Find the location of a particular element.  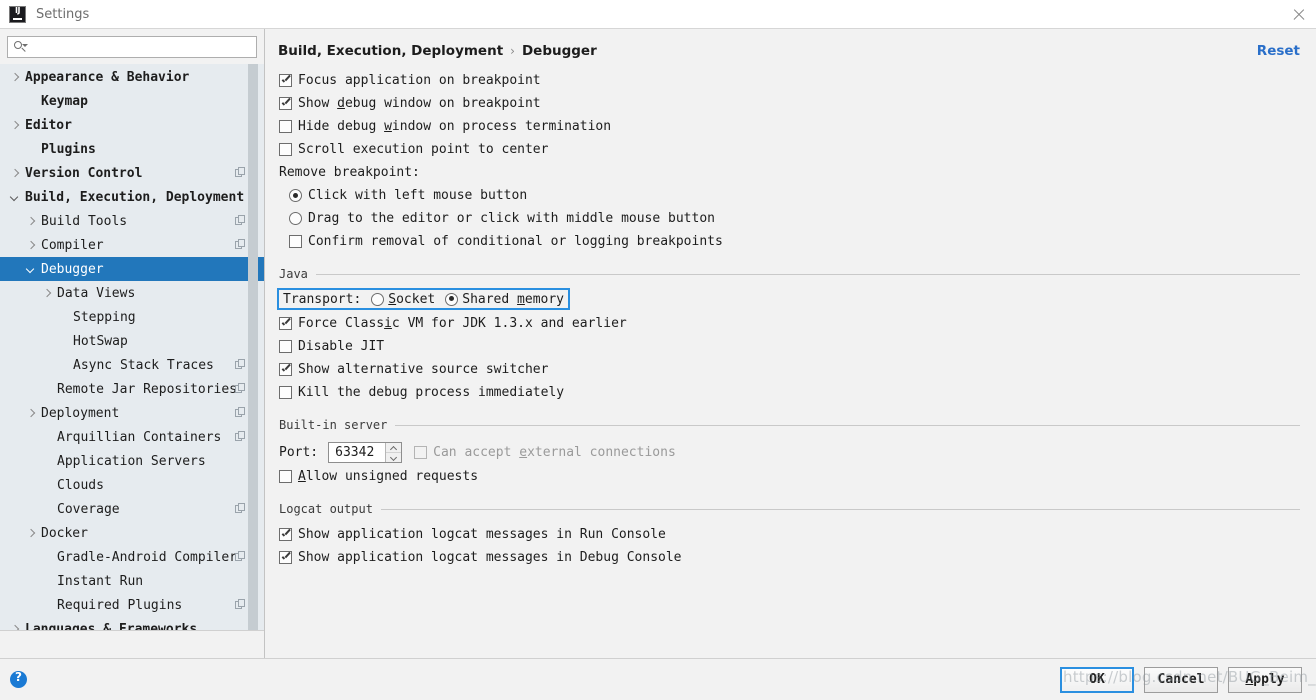

checkbox-hide-debug-window-on-process-termination: Hide debug window on process termination is located at coordinates (790, 126).